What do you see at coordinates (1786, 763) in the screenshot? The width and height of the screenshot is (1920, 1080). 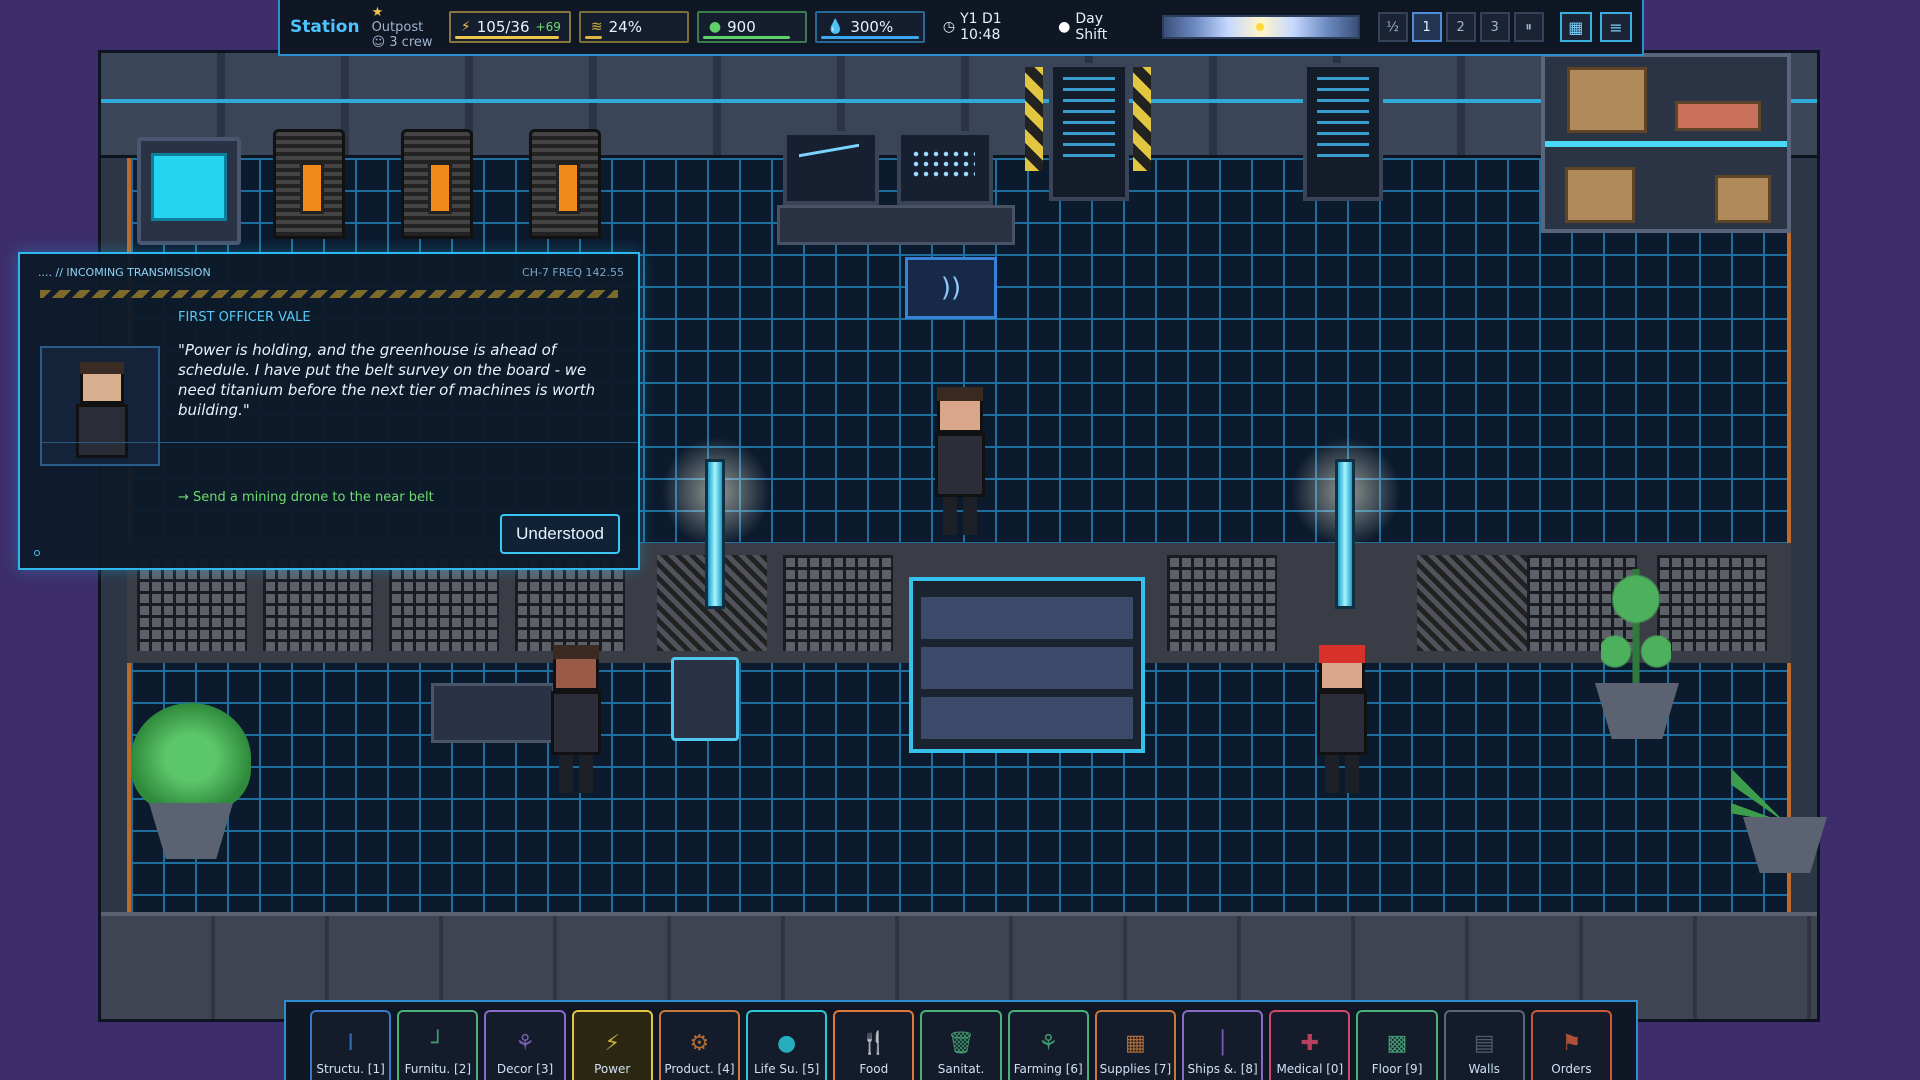 I see `spiky-plant` at bounding box center [1786, 763].